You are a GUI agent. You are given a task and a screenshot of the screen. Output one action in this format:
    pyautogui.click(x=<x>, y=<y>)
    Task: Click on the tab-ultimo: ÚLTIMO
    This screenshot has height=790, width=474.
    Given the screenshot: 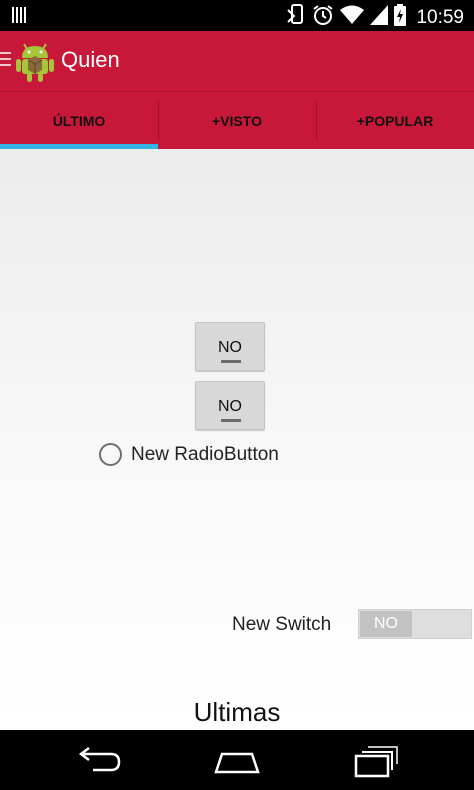 What is the action you would take?
    pyautogui.click(x=79, y=120)
    